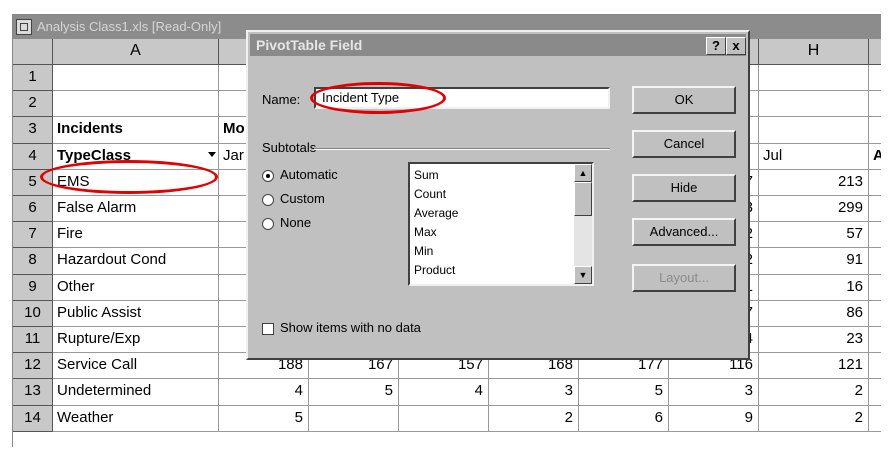 The width and height of the screenshot is (895, 451). I want to click on row-header: 9, so click(33, 287).